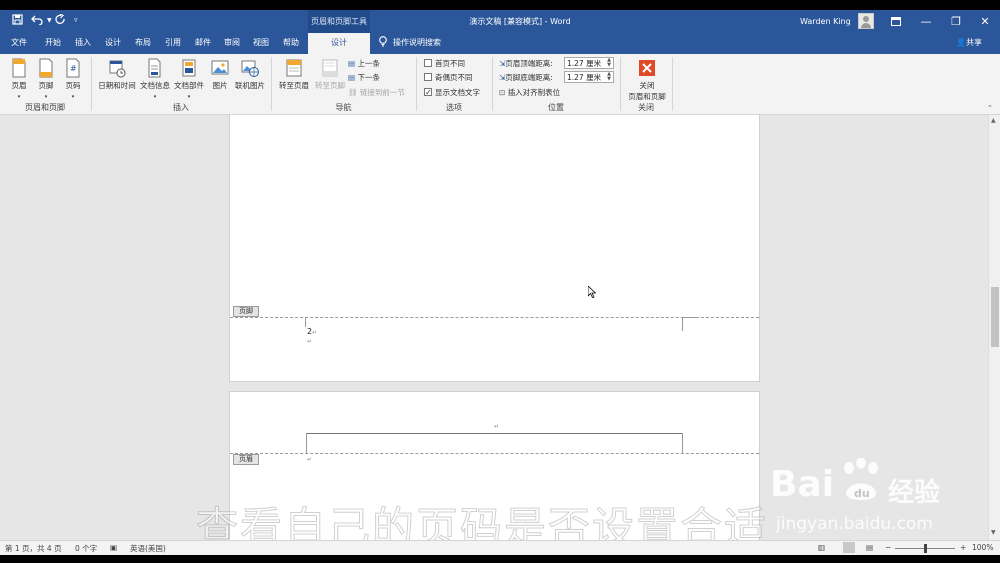 The image size is (1000, 563). Describe the element at coordinates (339, 43) in the screenshot. I see `tab-header-footer-design: 设计` at that location.